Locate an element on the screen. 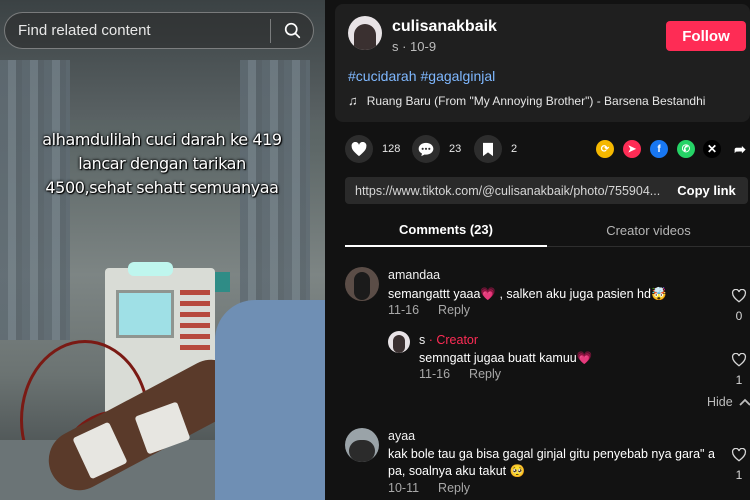 Image resolution: width=750 pixels, height=500 pixels. related-search-bar is located at coordinates (159, 30).